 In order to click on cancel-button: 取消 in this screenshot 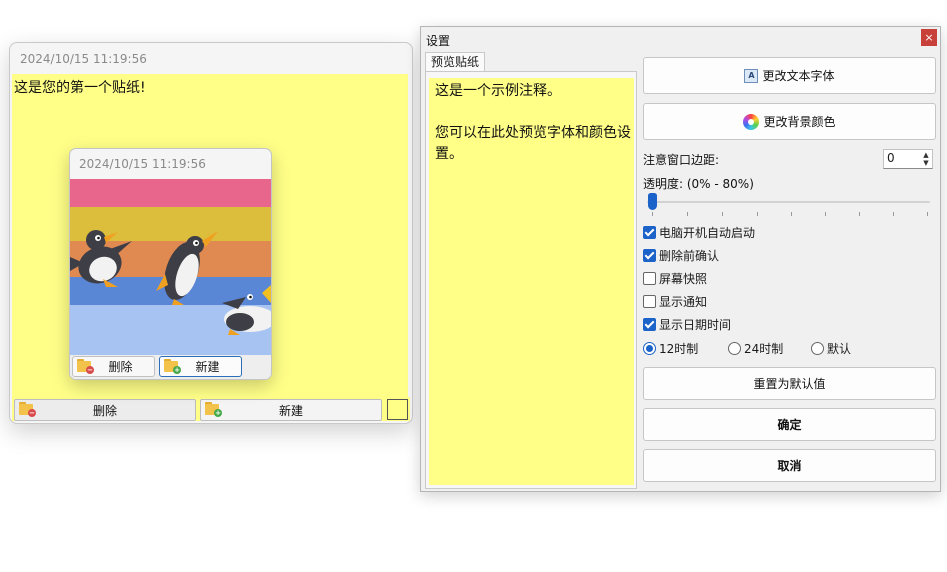, I will do `click(789, 465)`.